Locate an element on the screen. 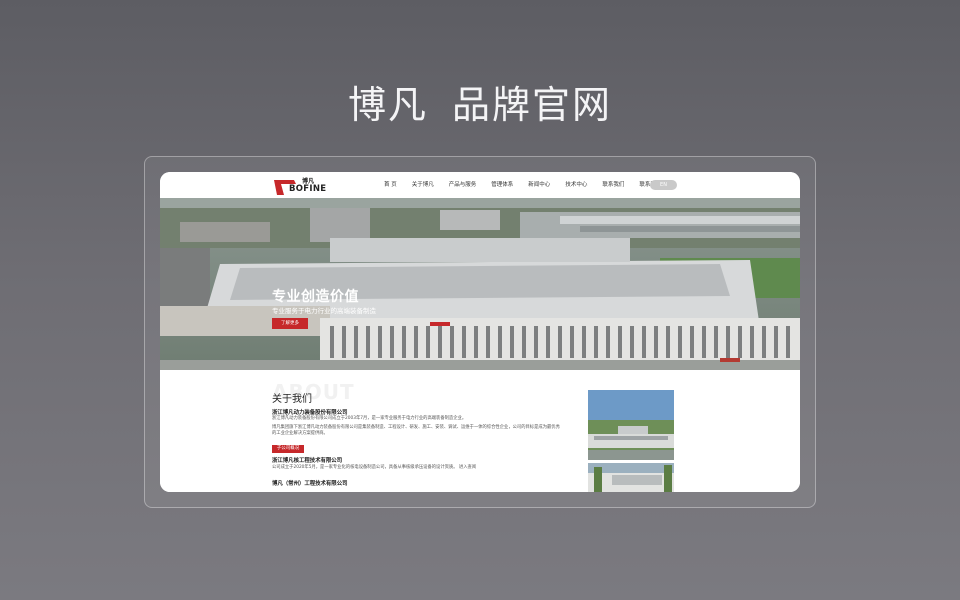  nav-item-news: 新闻中心 is located at coordinates (539, 185).